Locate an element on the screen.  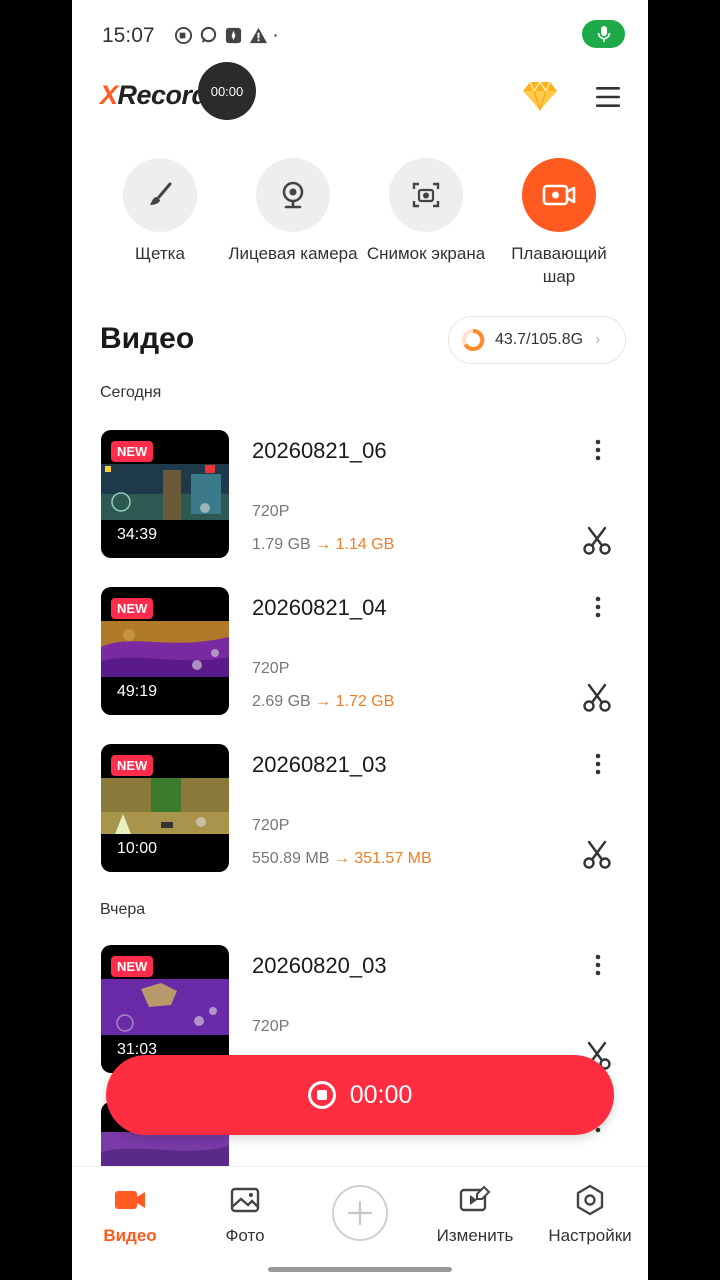
floating-timer-text: 00:00 is located at coordinates (227, 91).